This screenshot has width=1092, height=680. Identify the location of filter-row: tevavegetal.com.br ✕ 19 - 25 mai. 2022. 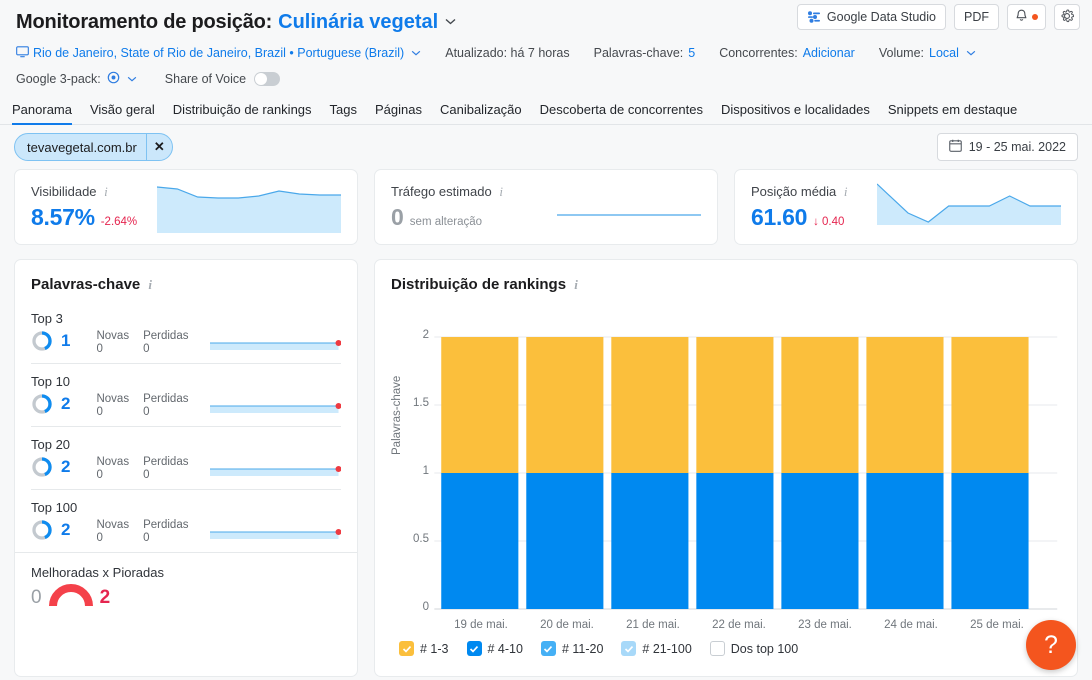
(546, 147).